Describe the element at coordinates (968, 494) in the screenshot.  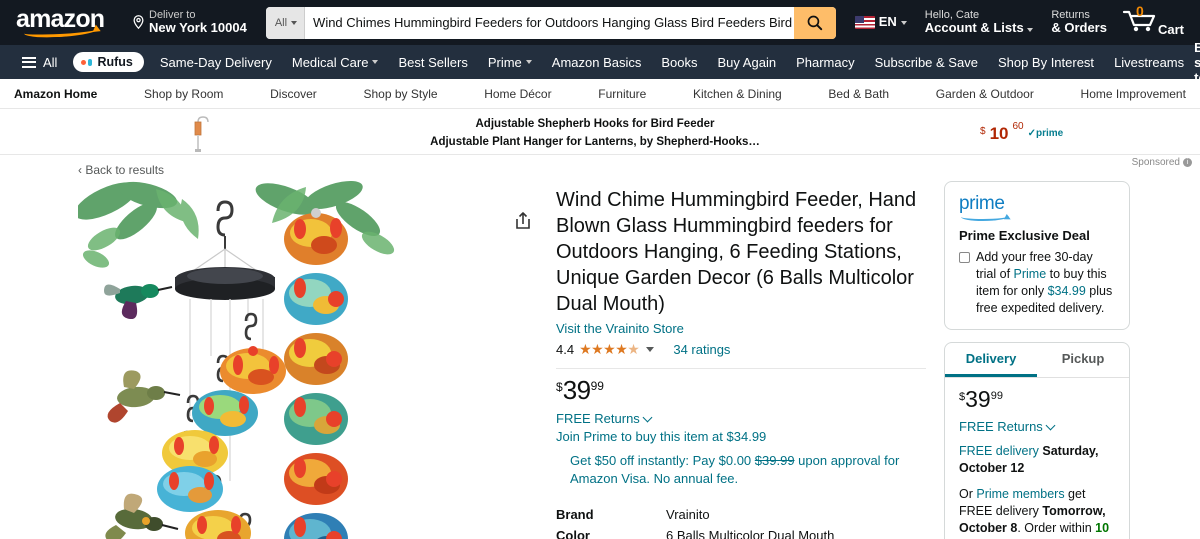
I see `prime-line-pre: Or` at that location.